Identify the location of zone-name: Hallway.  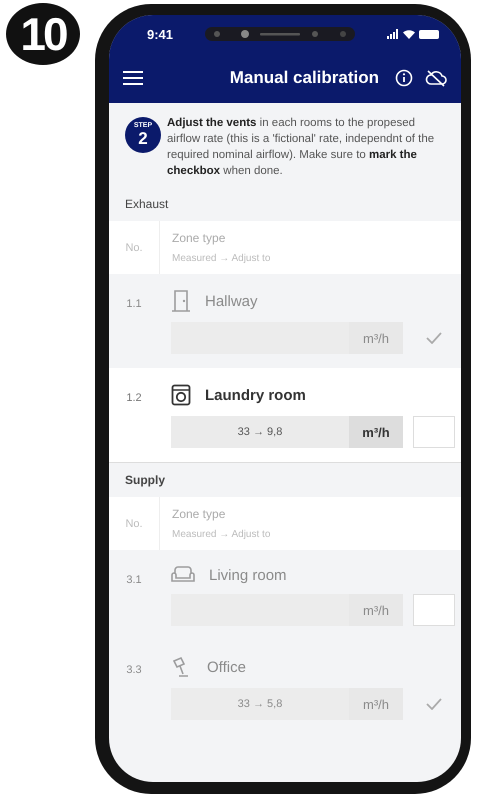
(231, 301).